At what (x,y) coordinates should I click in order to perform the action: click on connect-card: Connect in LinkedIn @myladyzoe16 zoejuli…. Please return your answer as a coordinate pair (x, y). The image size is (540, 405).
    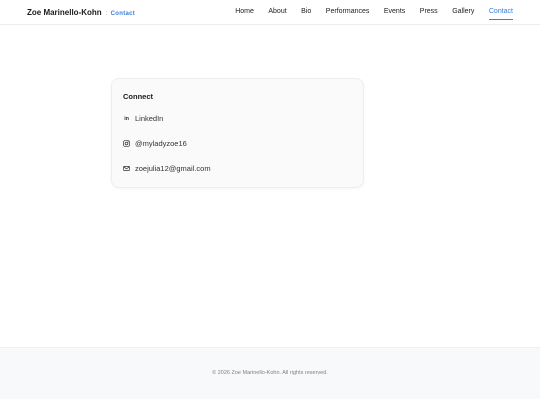
    Looking at the image, I should click on (237, 133).